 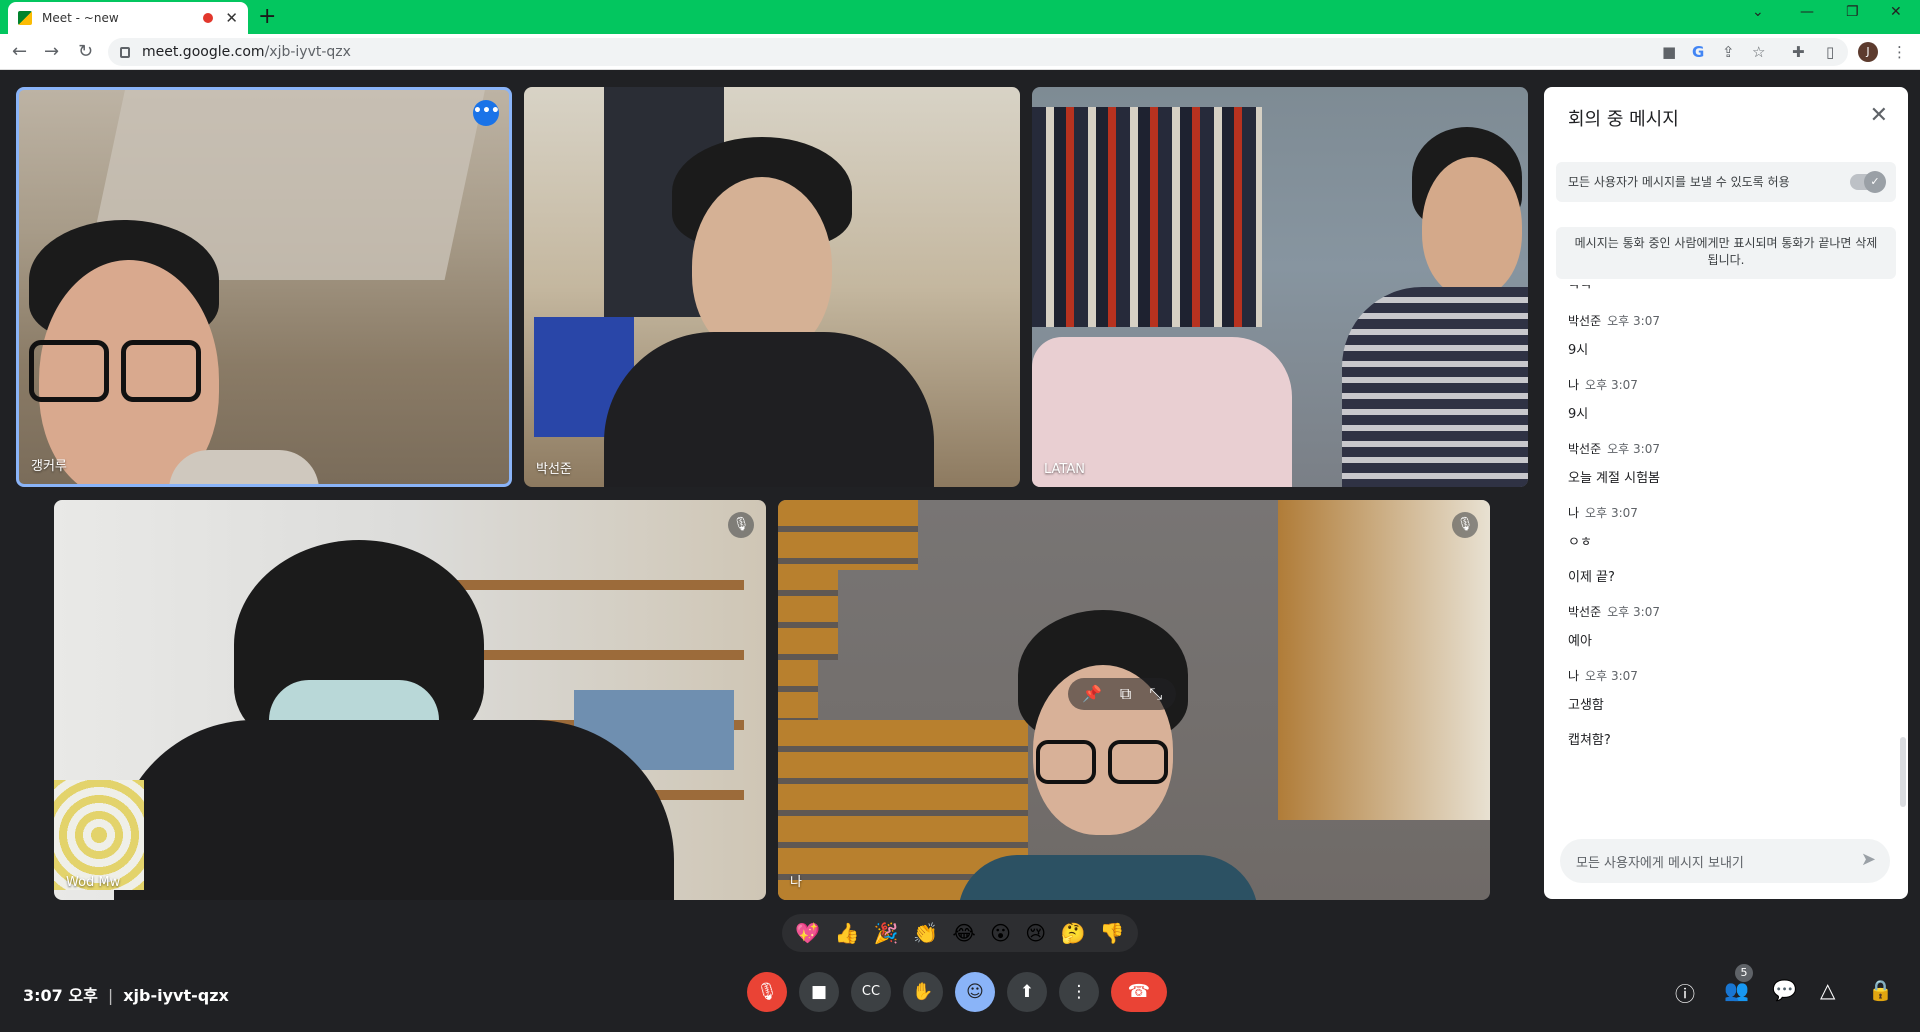 I want to click on message-text: 고생함, so click(x=1586, y=705).